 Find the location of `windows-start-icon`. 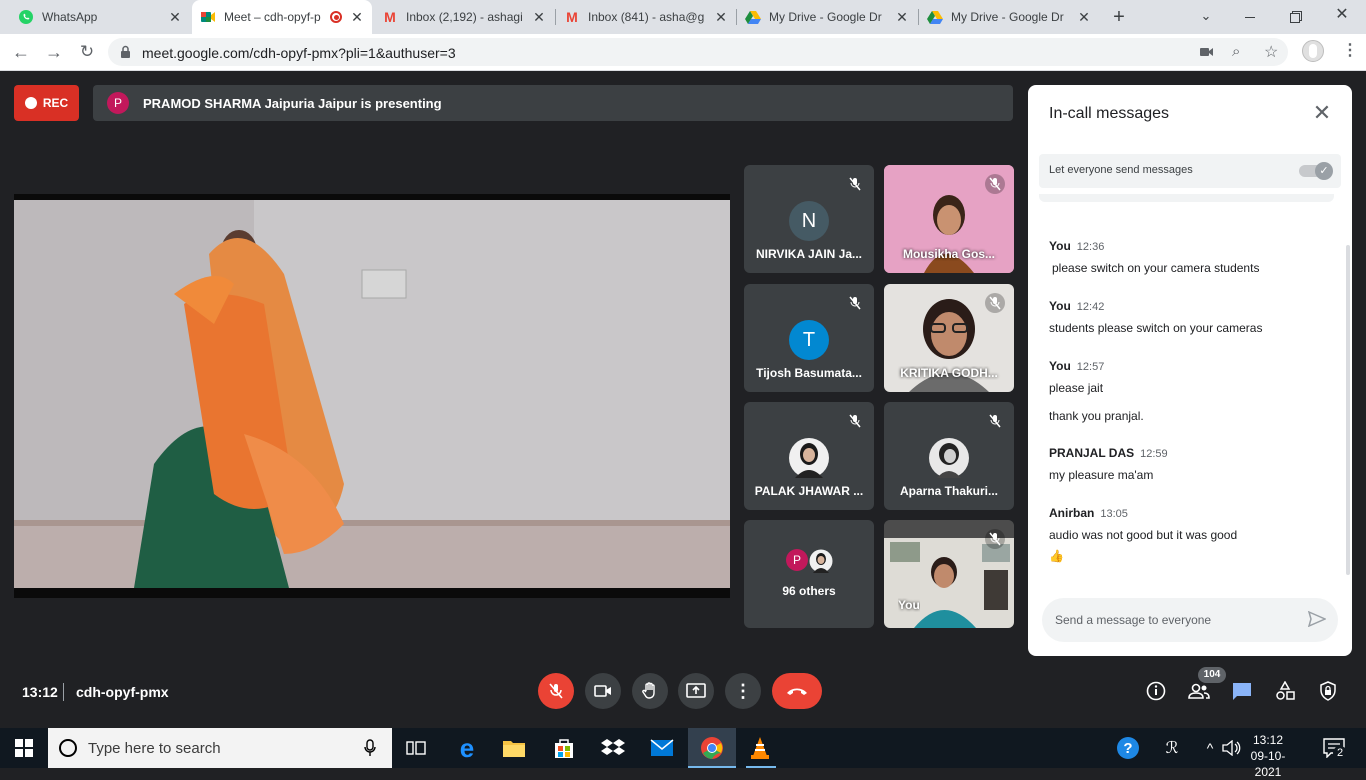

windows-start-icon is located at coordinates (24, 748).